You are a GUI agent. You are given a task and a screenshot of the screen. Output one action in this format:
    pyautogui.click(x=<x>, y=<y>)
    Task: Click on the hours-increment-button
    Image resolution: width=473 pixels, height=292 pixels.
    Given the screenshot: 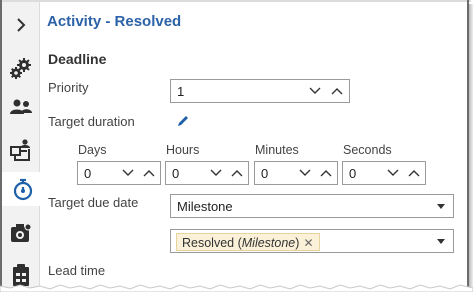 What is the action you would take?
    pyautogui.click(x=237, y=173)
    